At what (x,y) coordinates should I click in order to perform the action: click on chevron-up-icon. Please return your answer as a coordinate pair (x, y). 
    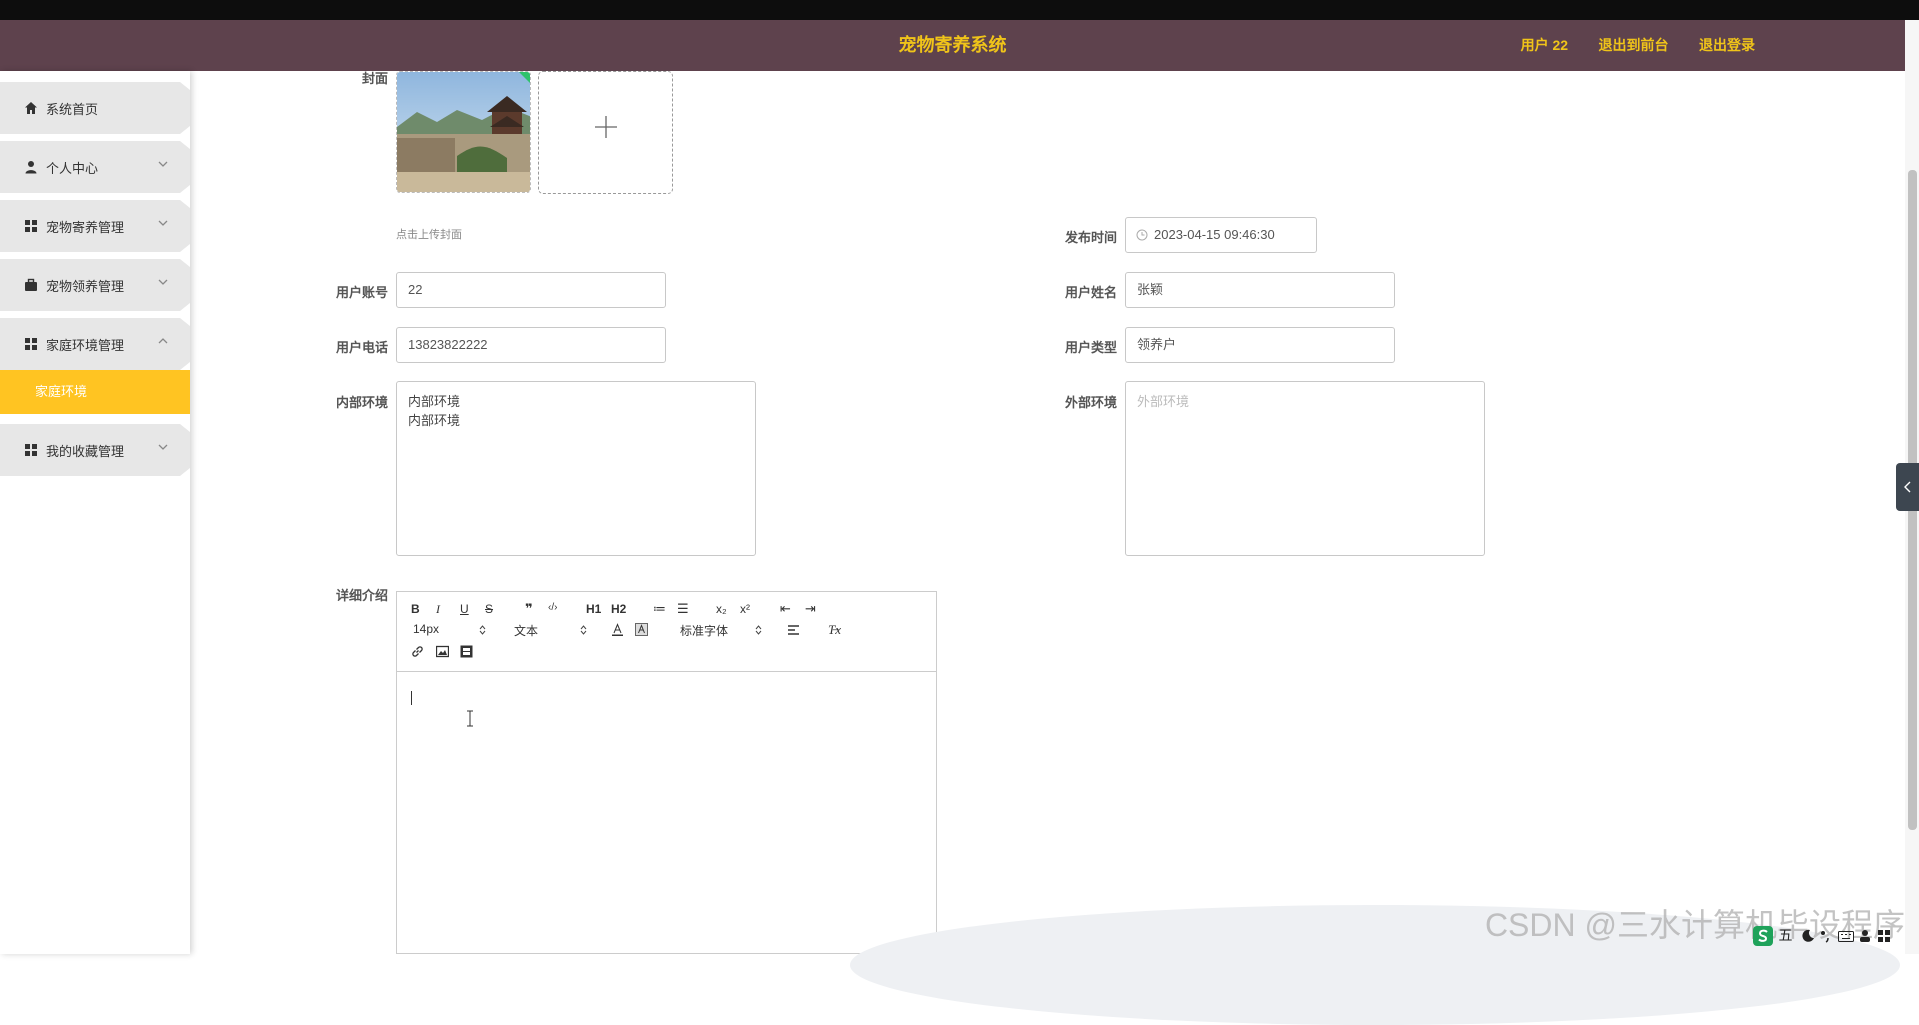
    Looking at the image, I should click on (163, 341).